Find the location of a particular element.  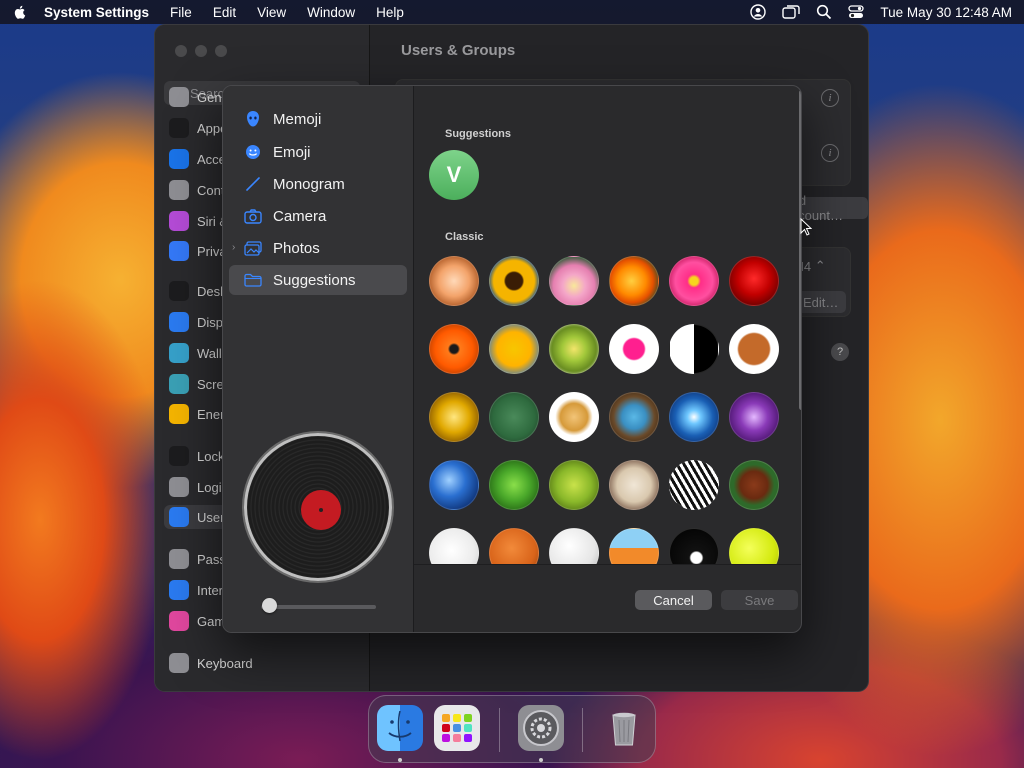

memoji-icon is located at coordinates (253, 119).